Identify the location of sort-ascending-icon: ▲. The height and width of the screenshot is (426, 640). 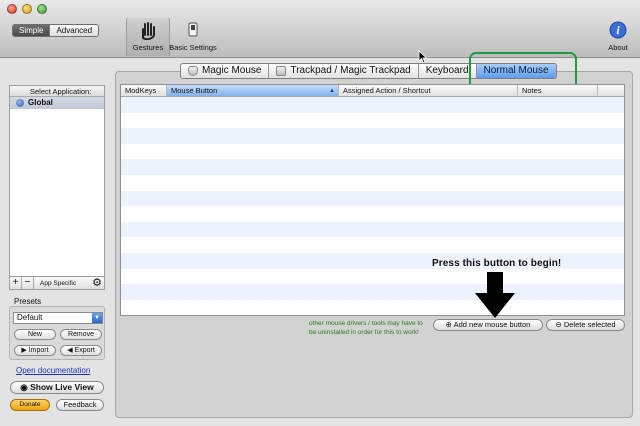
(332, 91).